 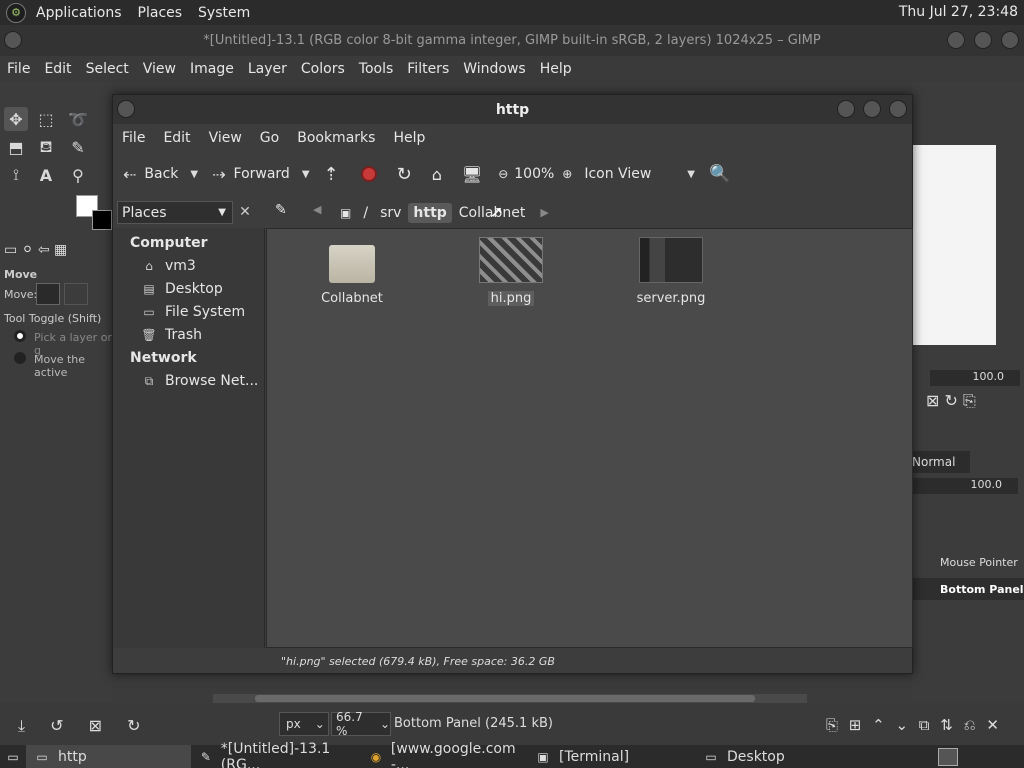 What do you see at coordinates (159, 69) in the screenshot?
I see `gimp-menu-view: View` at bounding box center [159, 69].